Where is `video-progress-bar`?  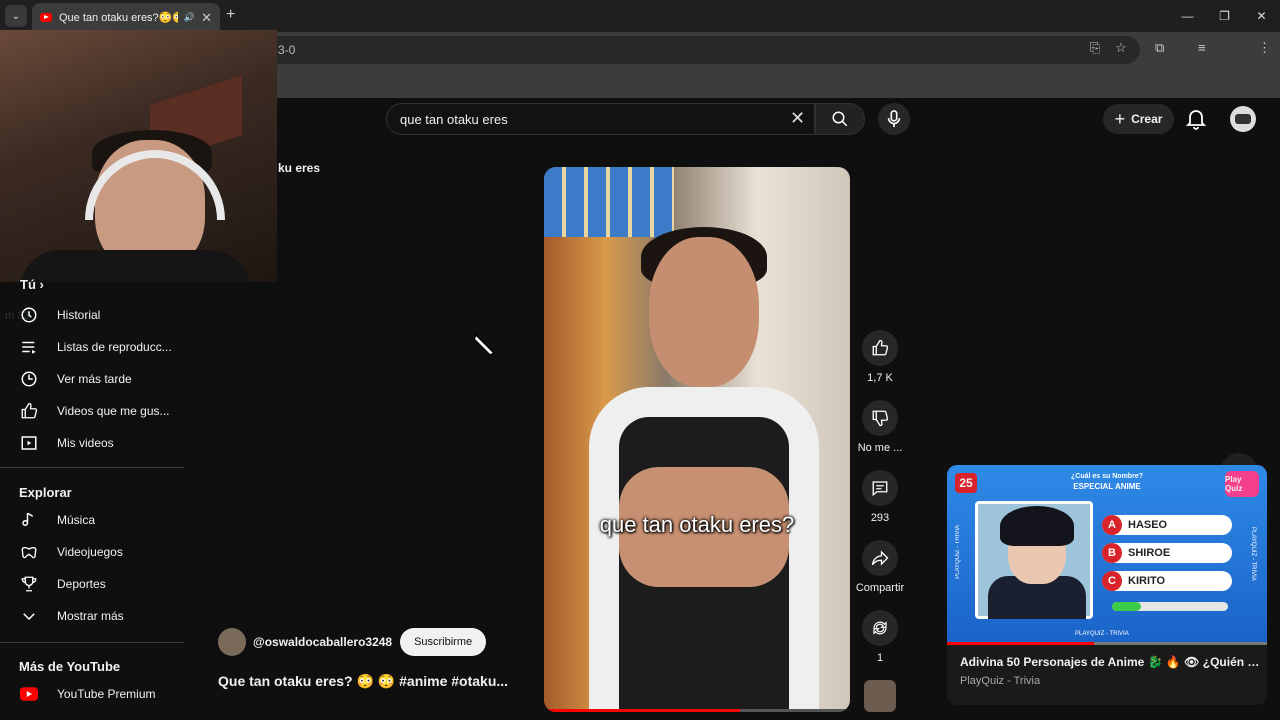
video-progress-bar is located at coordinates (697, 710).